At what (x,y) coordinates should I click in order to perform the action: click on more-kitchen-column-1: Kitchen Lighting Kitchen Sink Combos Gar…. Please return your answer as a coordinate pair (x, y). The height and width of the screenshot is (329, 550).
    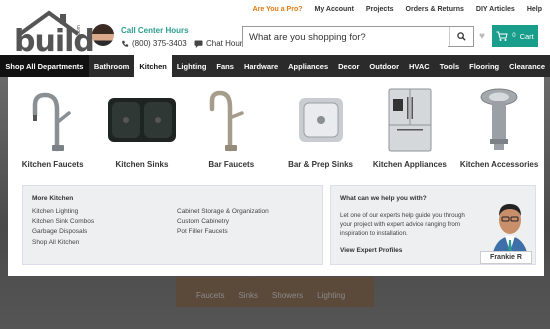
    Looking at the image, I should click on (63, 227).